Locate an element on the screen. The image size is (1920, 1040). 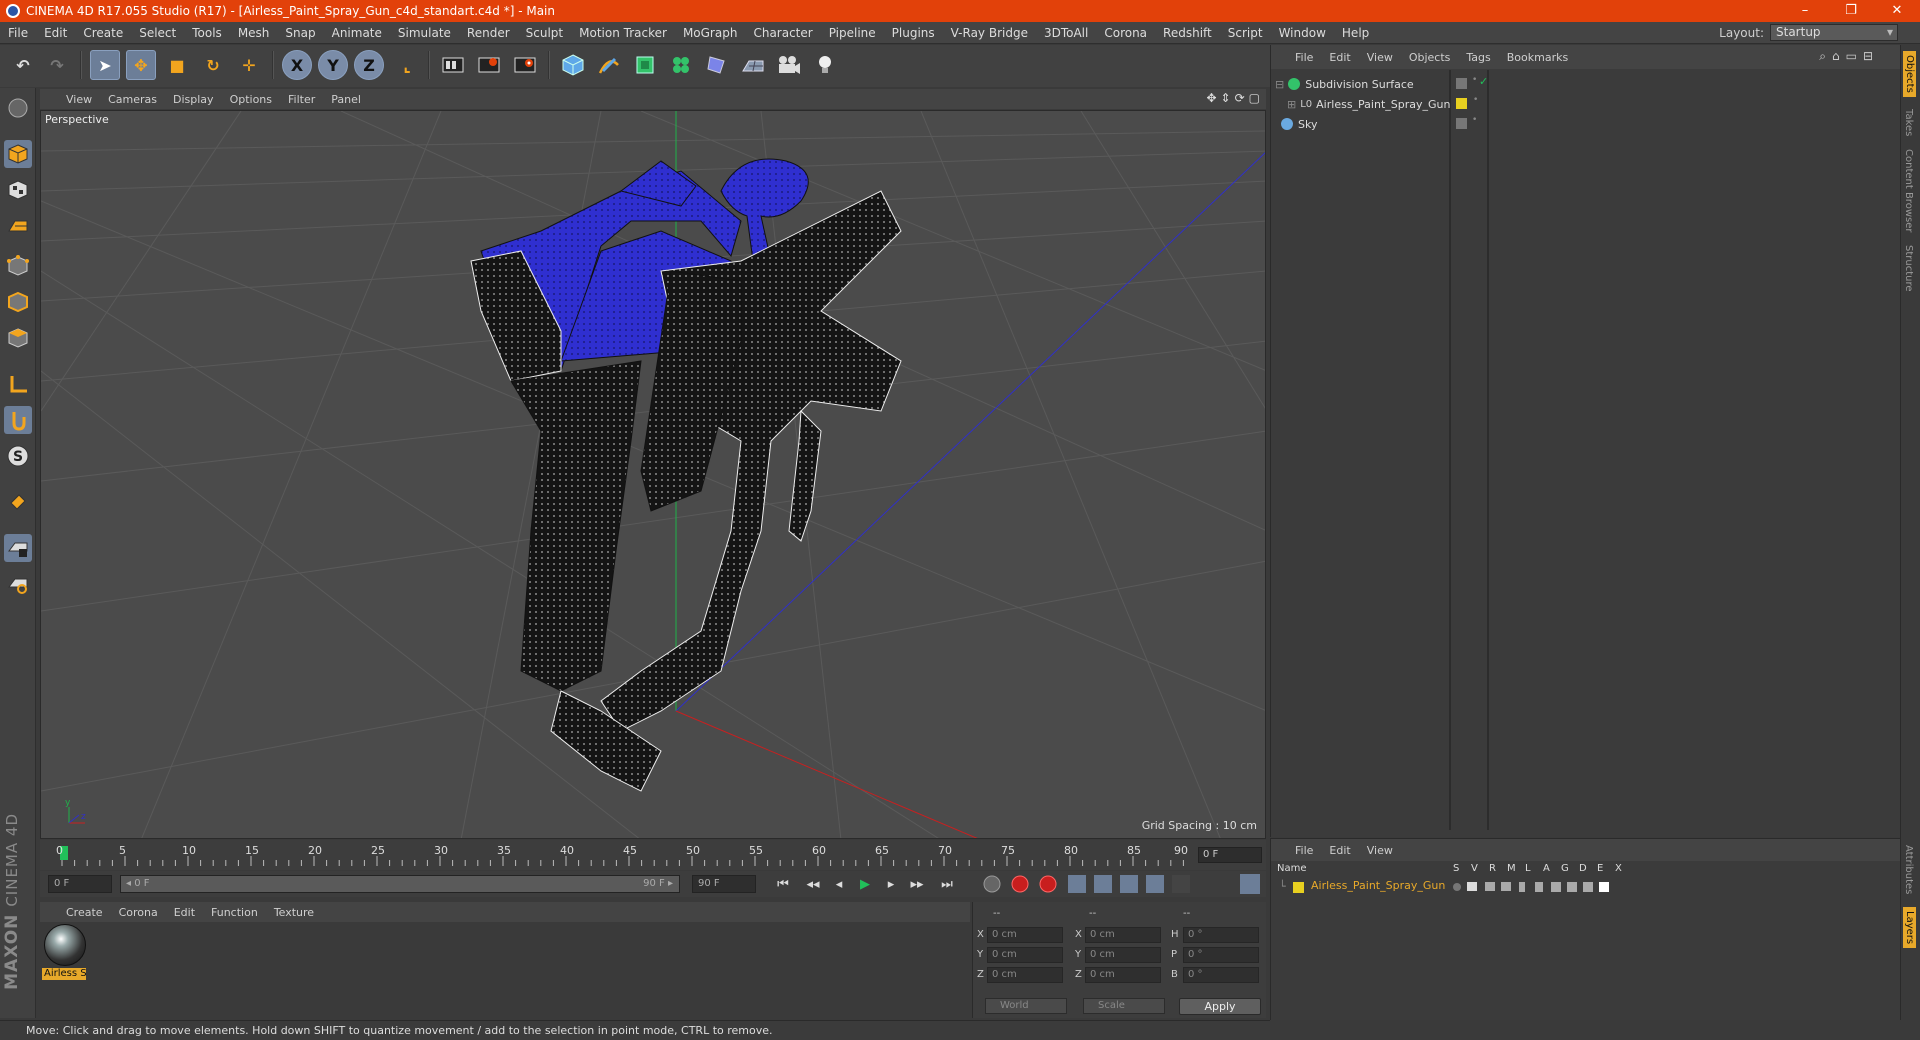
layers-menu-edit: Edit is located at coordinates (1339, 850).